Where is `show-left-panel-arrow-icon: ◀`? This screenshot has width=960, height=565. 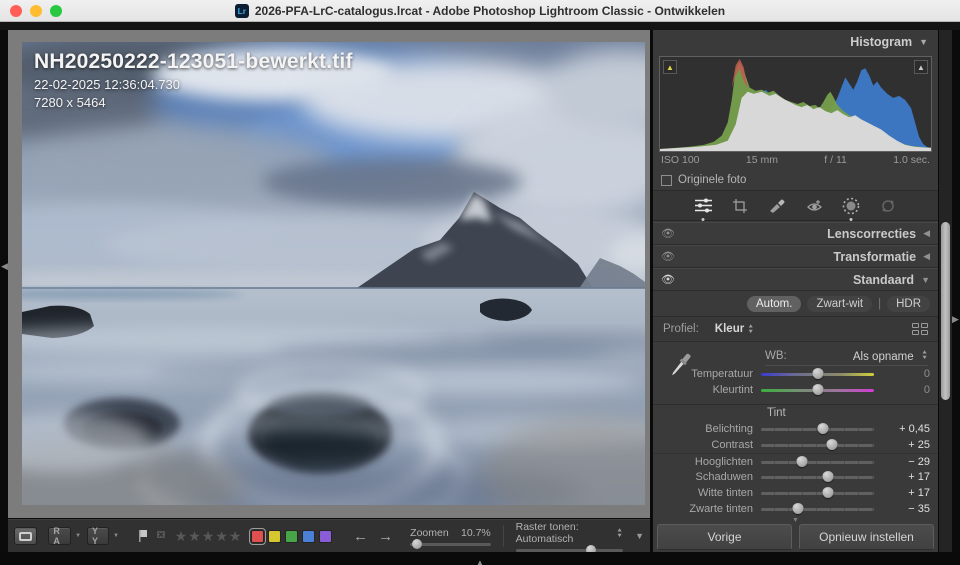
show-left-panel-arrow-icon: ◀ is located at coordinates (4, 266).